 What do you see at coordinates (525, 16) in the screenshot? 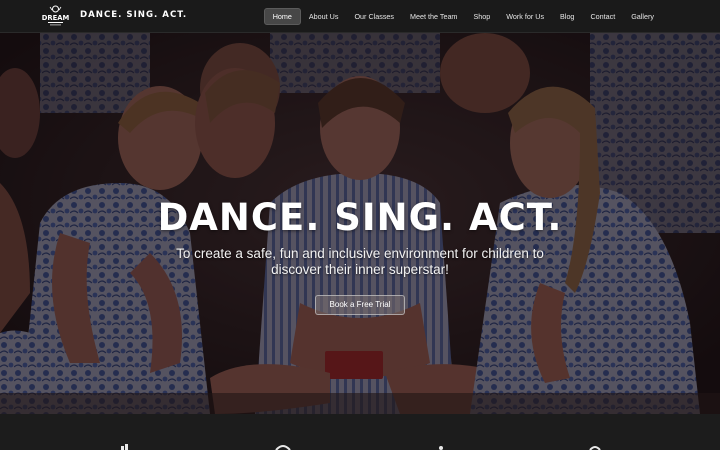
I see `nav-work-for-us: Work for Us` at bounding box center [525, 16].